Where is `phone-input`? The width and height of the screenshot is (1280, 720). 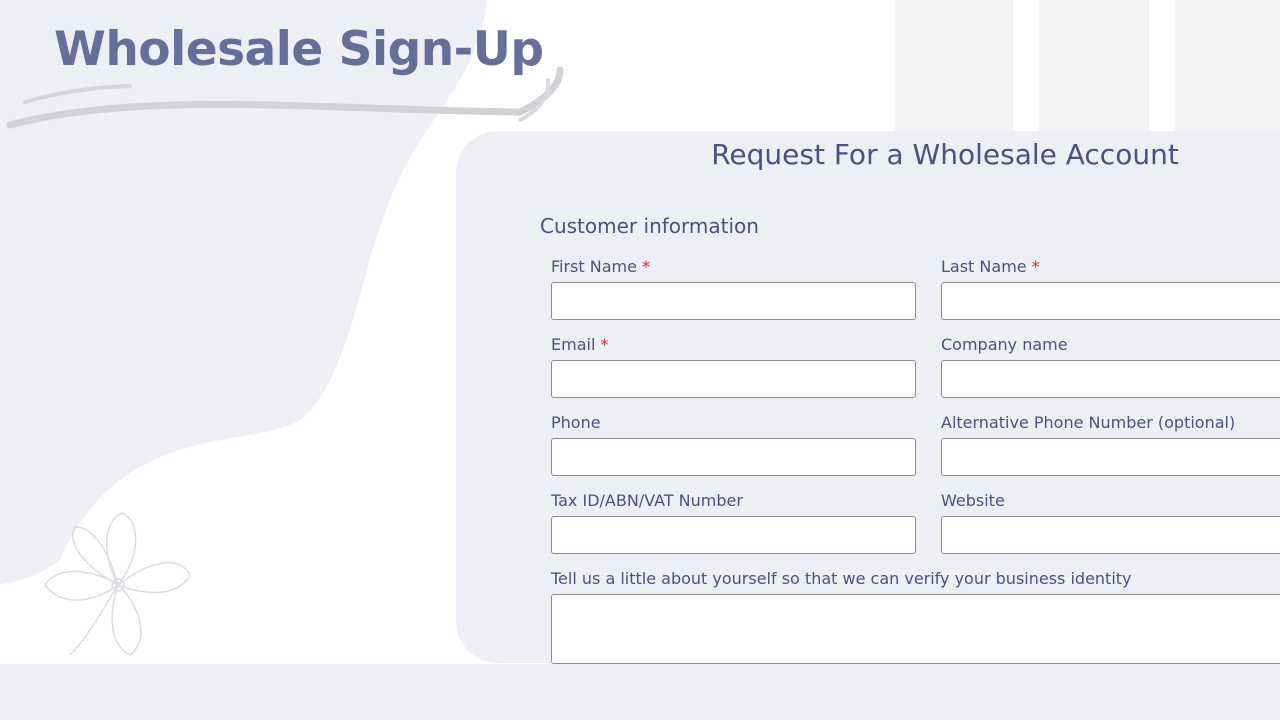 phone-input is located at coordinates (733, 457).